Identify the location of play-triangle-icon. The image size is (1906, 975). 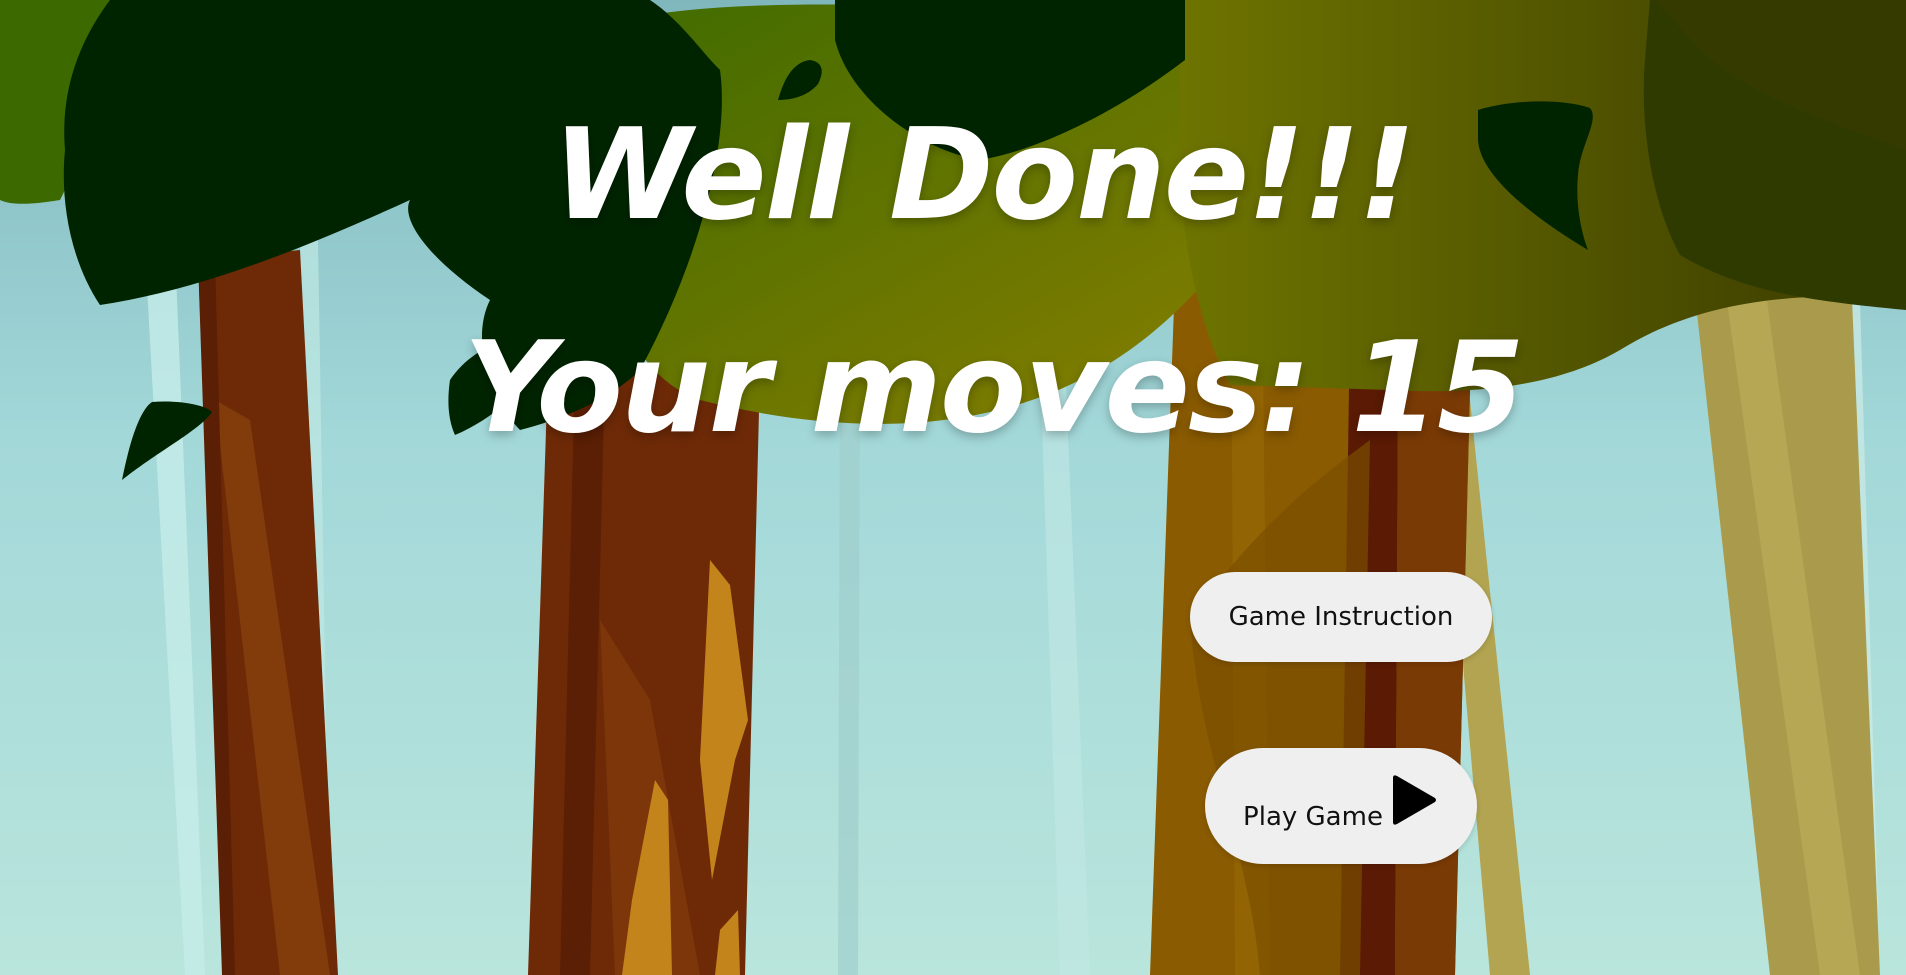
(1414, 799).